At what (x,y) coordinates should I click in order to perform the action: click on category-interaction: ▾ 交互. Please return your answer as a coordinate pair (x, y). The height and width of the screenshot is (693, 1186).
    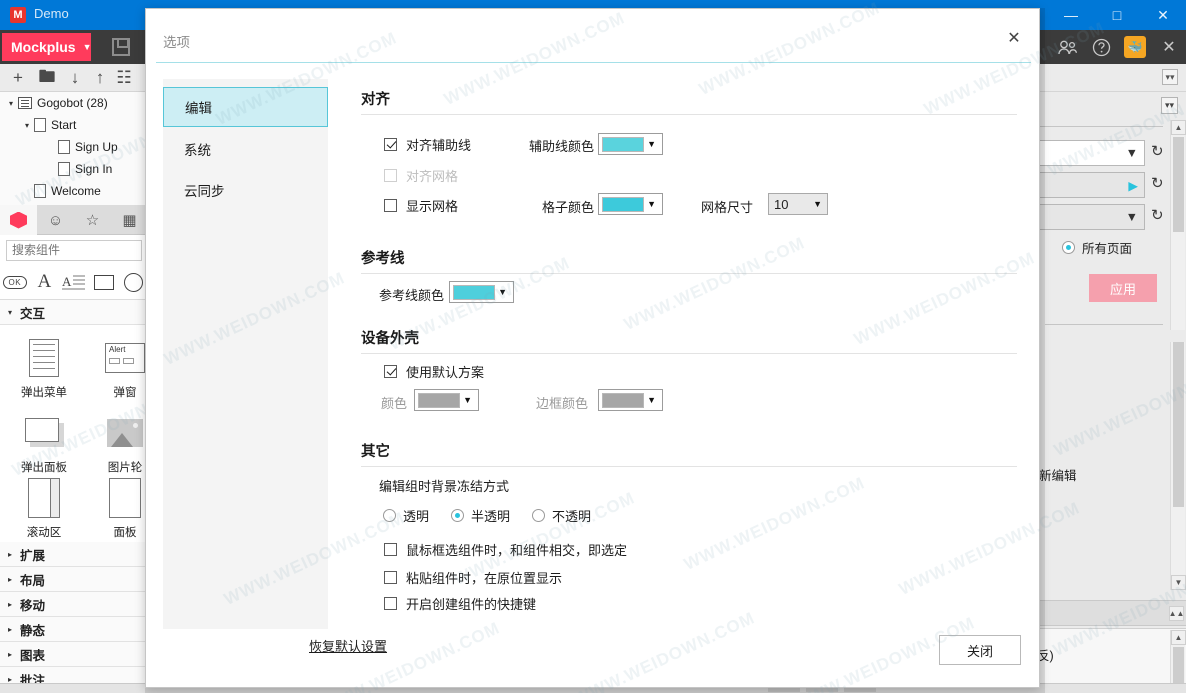
    Looking at the image, I should click on (74, 312).